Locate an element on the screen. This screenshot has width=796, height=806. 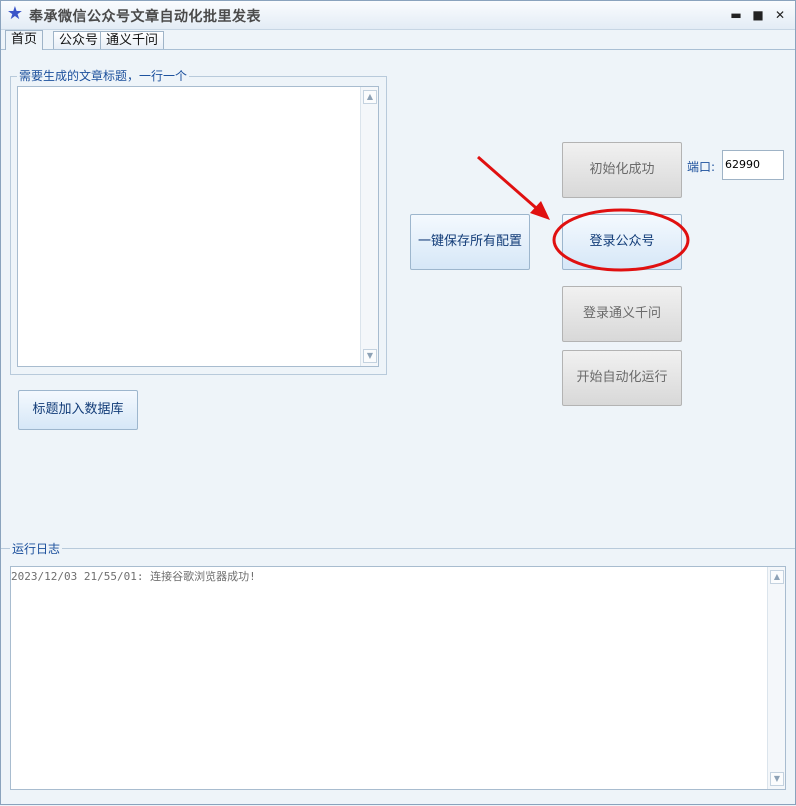
start-automation-button: 开始自动化运行 is located at coordinates (622, 378).